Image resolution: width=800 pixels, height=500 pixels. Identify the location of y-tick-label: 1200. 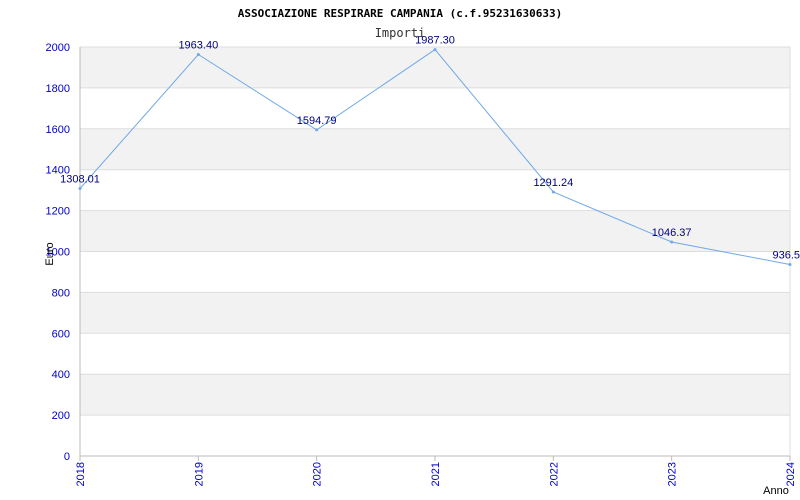
(58, 212).